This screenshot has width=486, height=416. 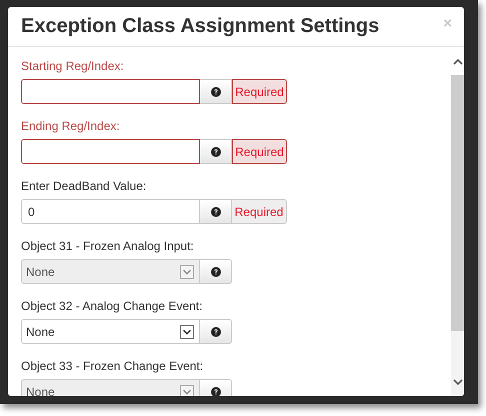 I want to click on scroll-up-icon, so click(x=457, y=61).